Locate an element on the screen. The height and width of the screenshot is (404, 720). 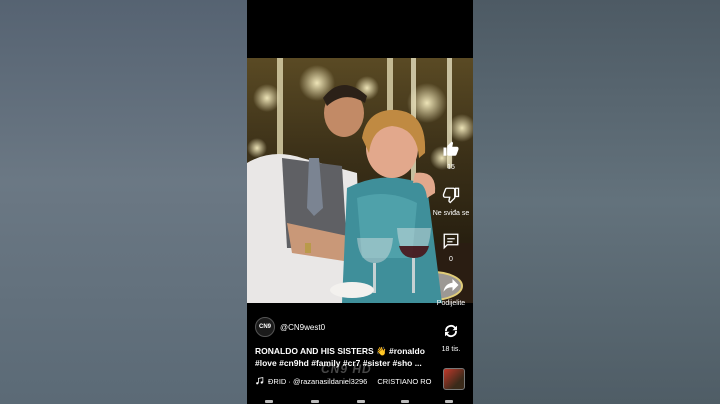
dislike-button: Ne sviđa se is located at coordinates (451, 201).